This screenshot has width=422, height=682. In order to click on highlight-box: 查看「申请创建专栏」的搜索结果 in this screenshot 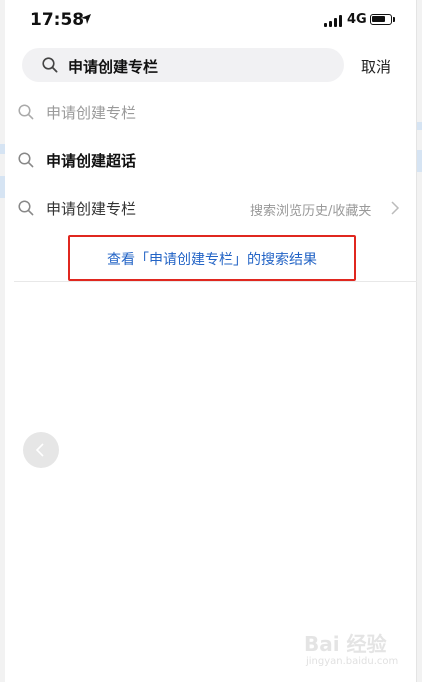, I will do `click(212, 258)`.